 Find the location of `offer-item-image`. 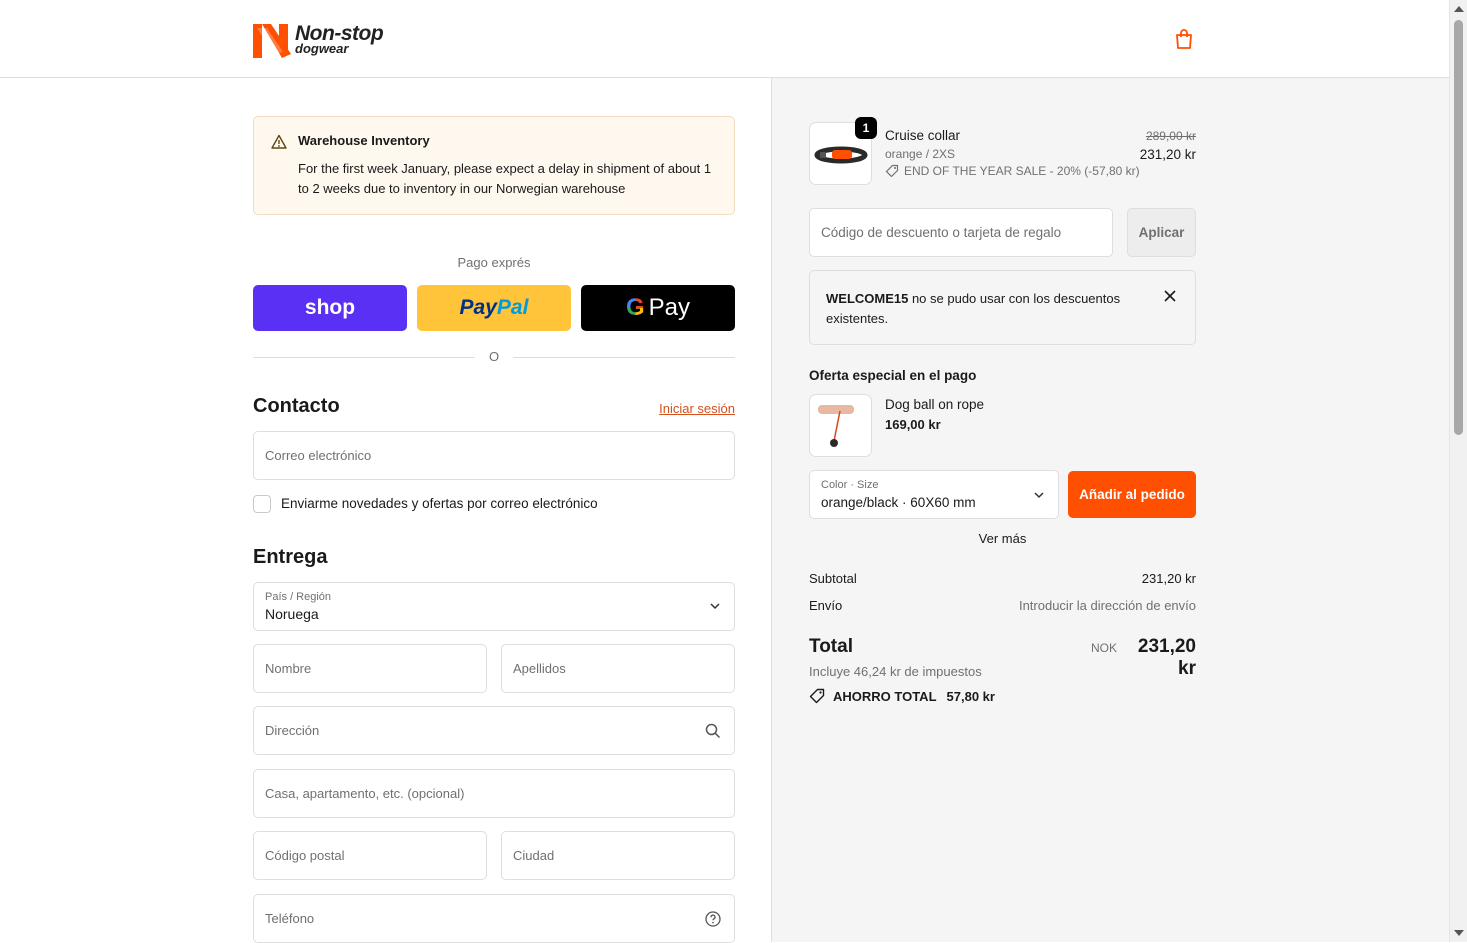

offer-item-image is located at coordinates (840, 425).